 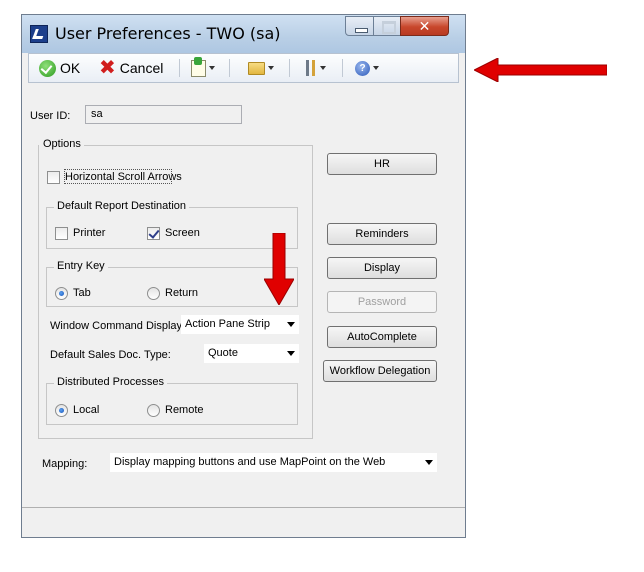 What do you see at coordinates (184, 410) in the screenshot?
I see `distributed-remote-label: Remote` at bounding box center [184, 410].